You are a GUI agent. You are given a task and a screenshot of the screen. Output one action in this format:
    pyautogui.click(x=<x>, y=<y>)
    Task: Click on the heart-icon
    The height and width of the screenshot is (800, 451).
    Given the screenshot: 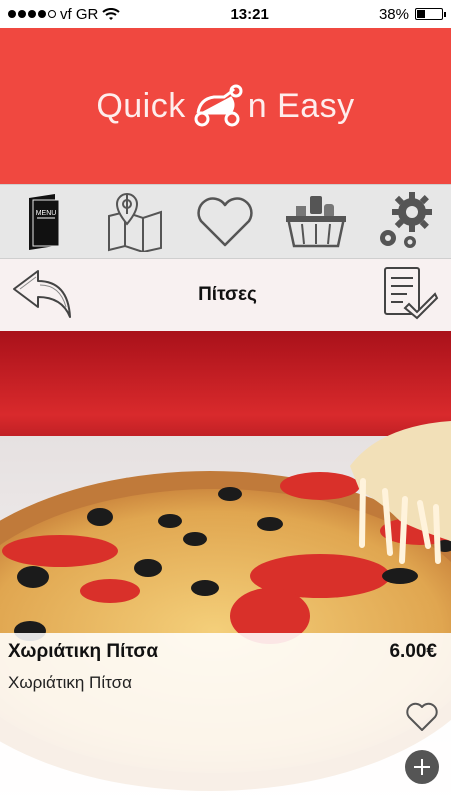 What is the action you would take?
    pyautogui.click(x=225, y=221)
    